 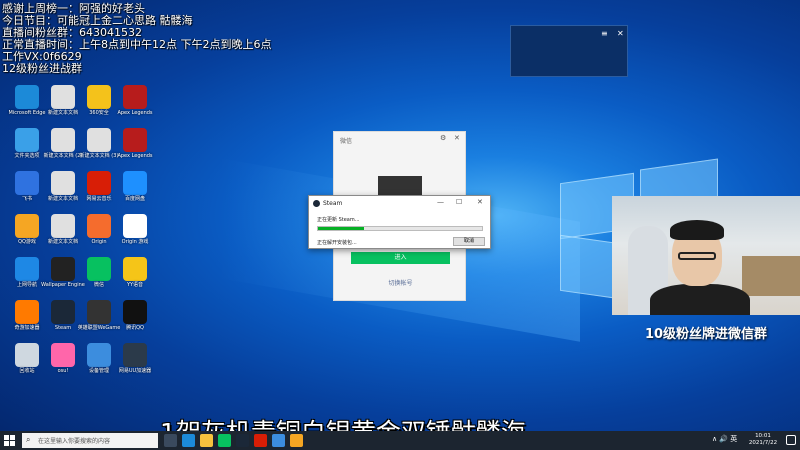 I want to click on wechat-taskbar-icon, so click(x=224, y=440).